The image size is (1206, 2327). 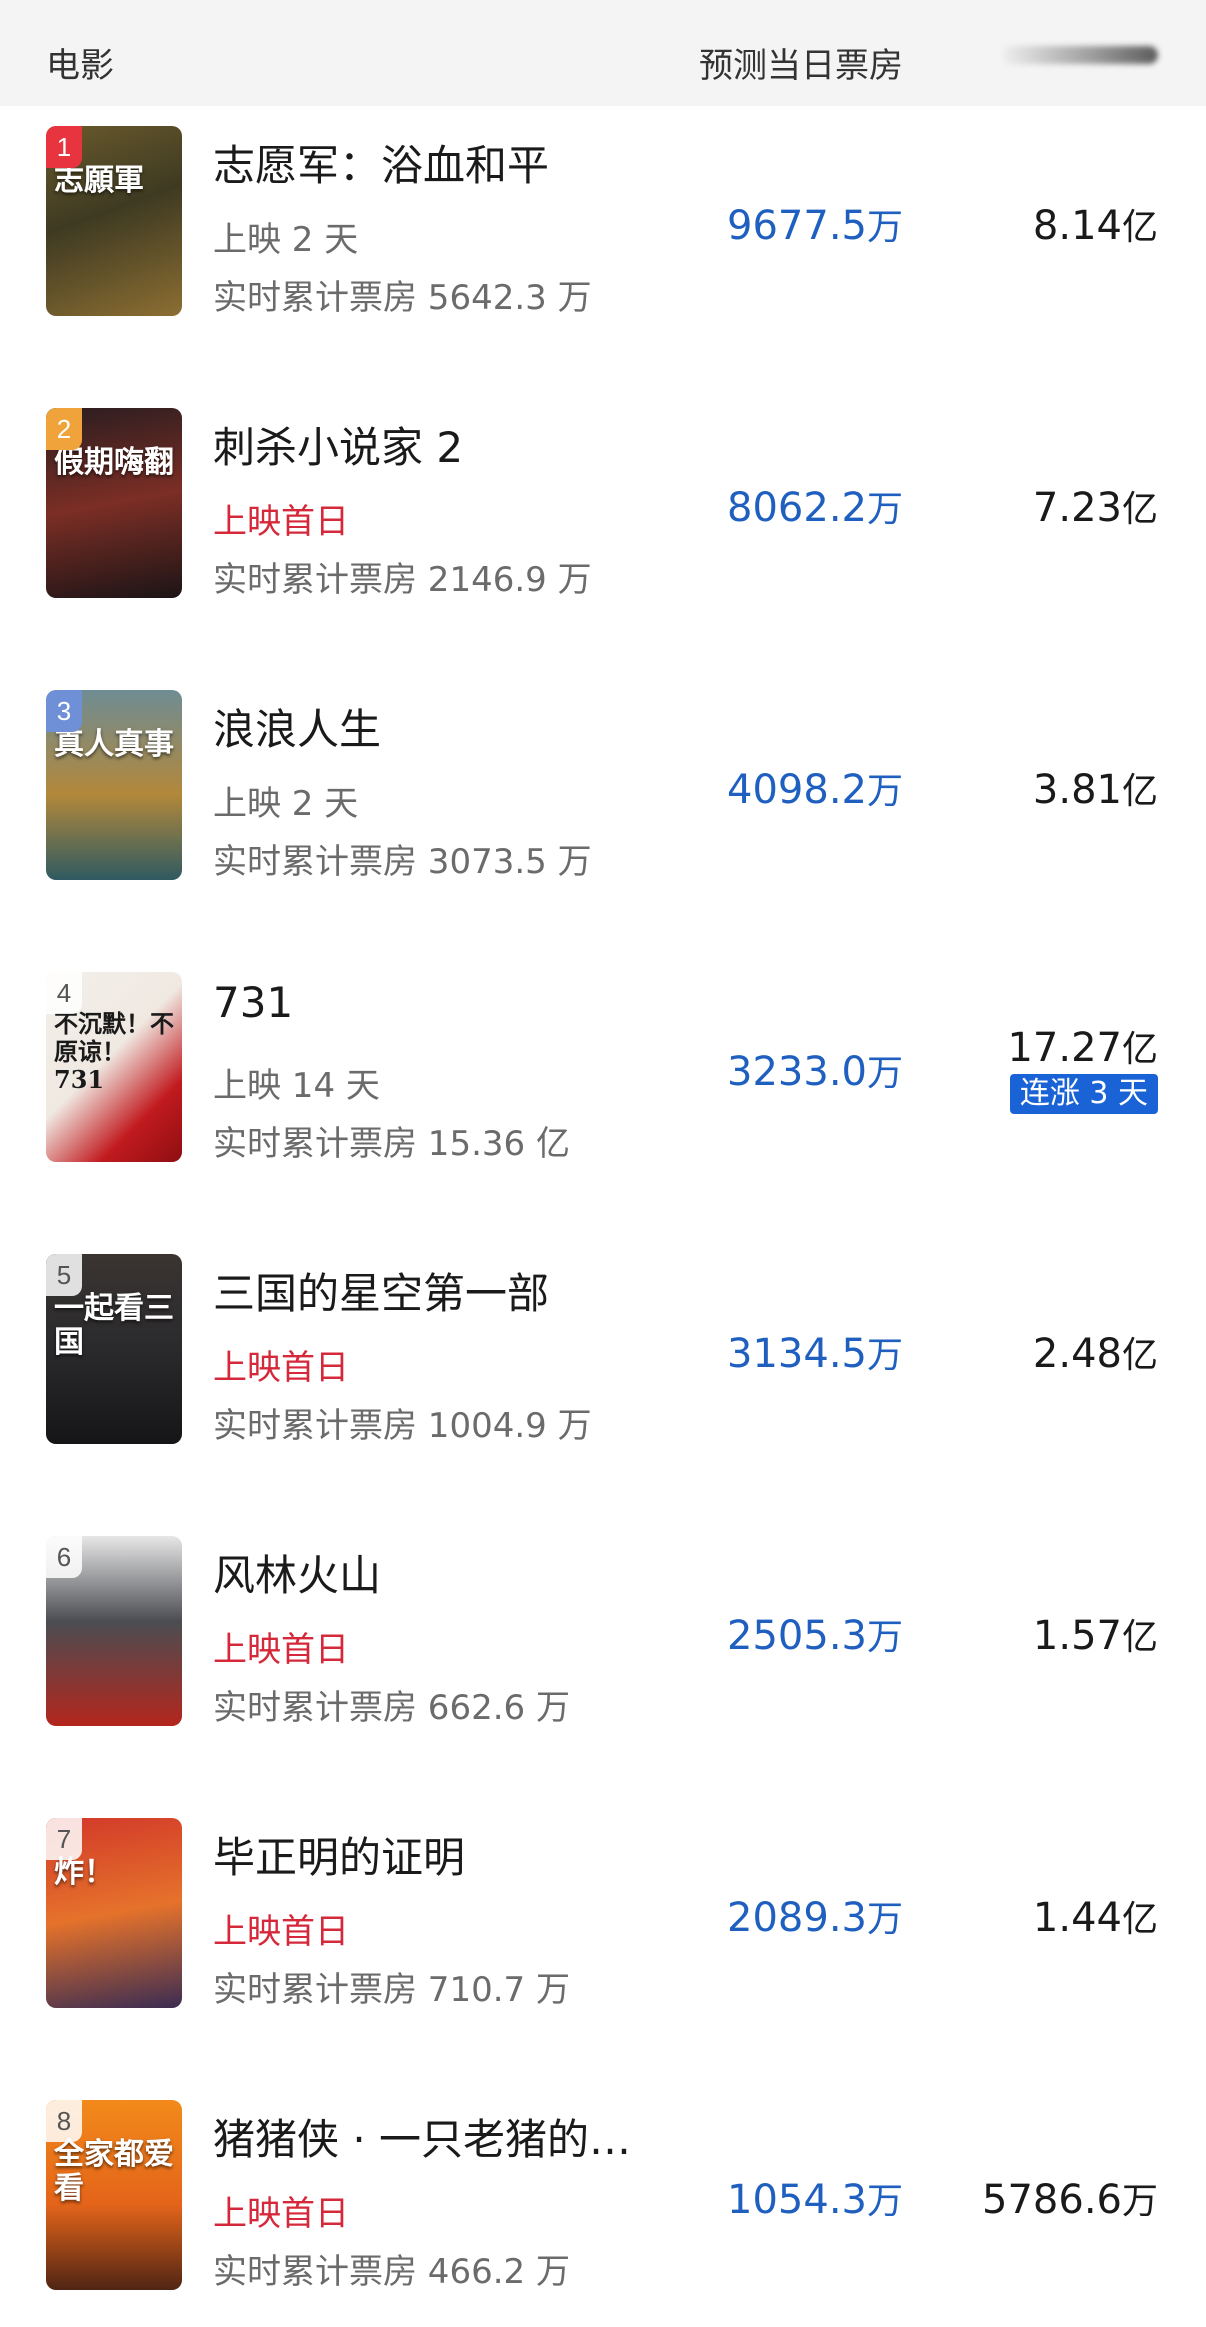 I want to click on forecast-value: 4098.2, so click(x=797, y=790).